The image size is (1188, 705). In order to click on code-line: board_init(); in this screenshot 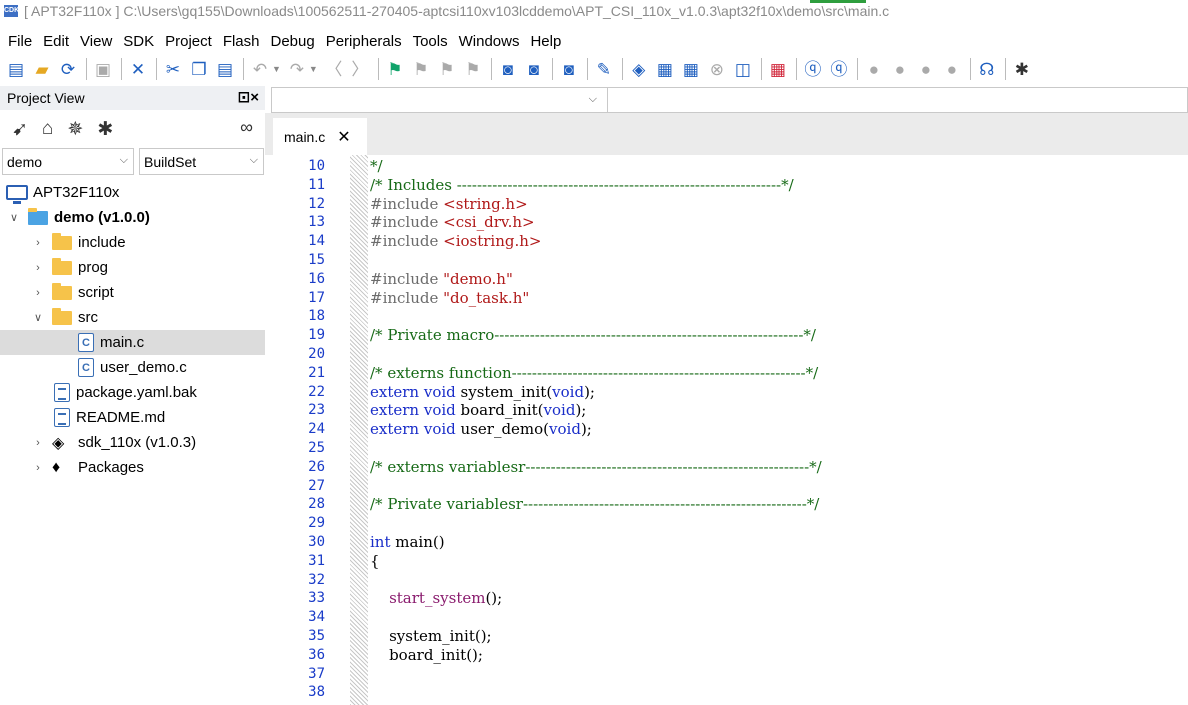, I will do `click(779, 655)`.